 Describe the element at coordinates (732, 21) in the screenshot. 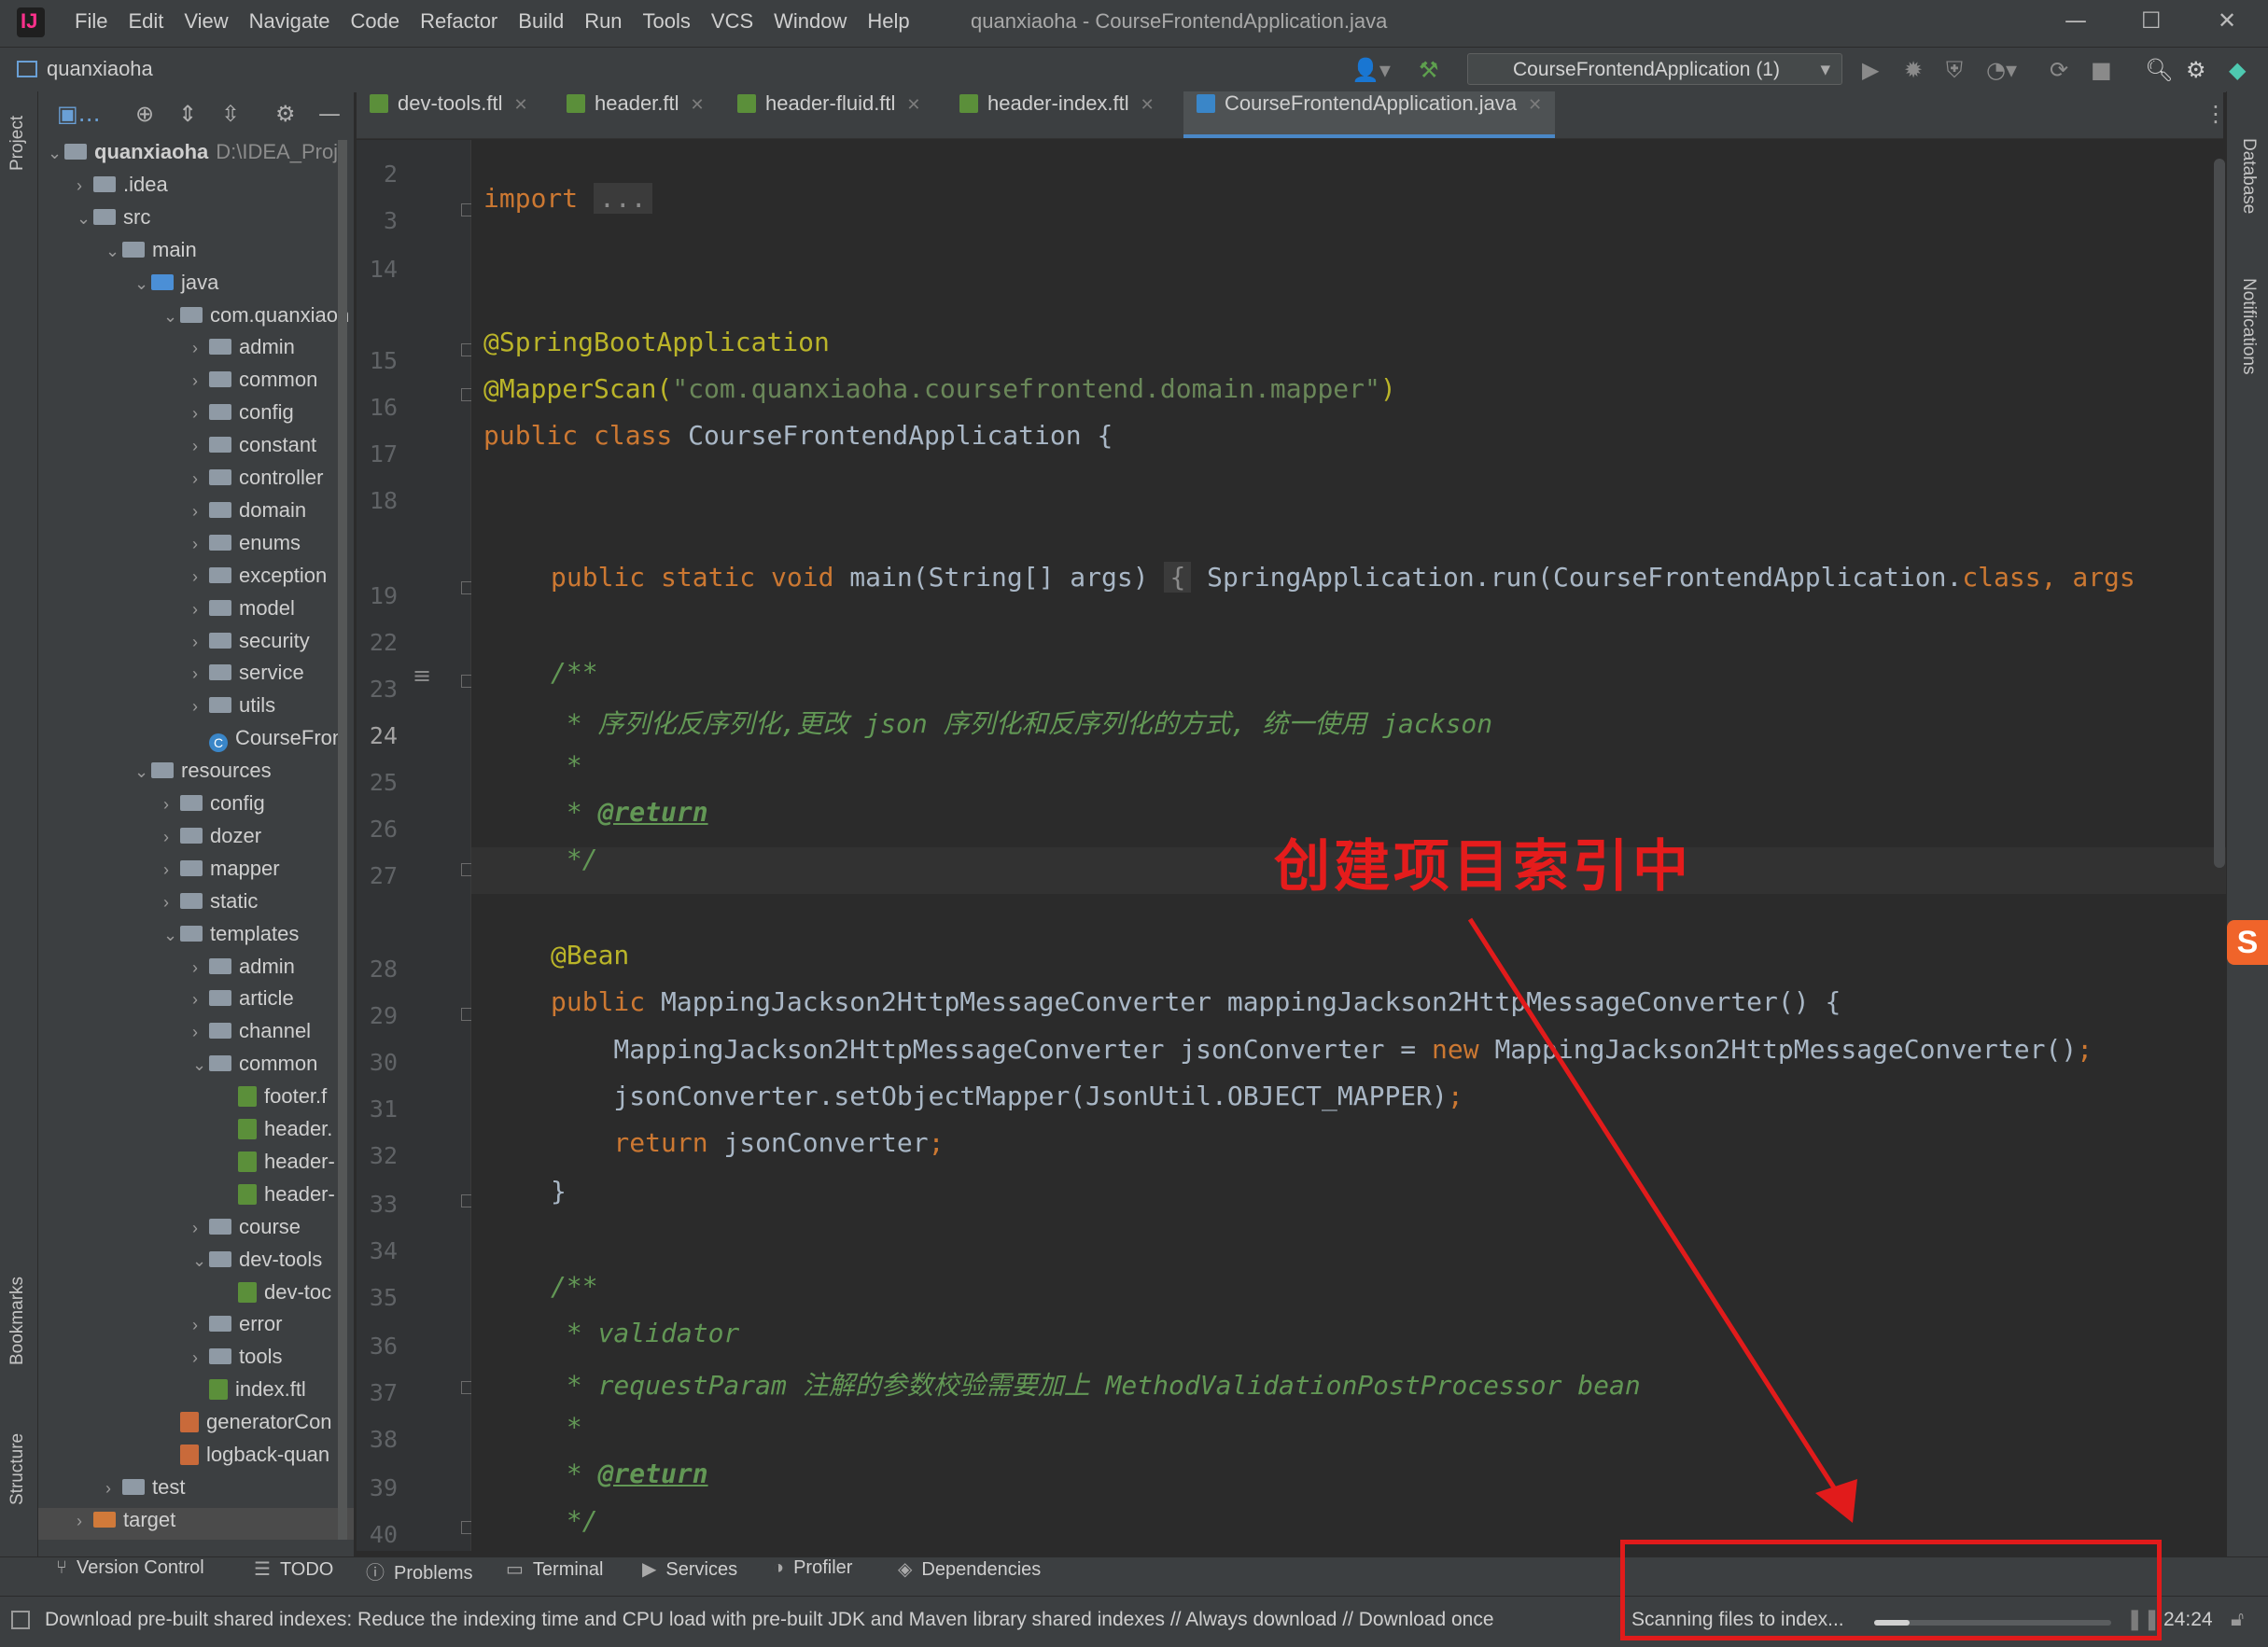

I see `menu-vcs: VCS` at that location.